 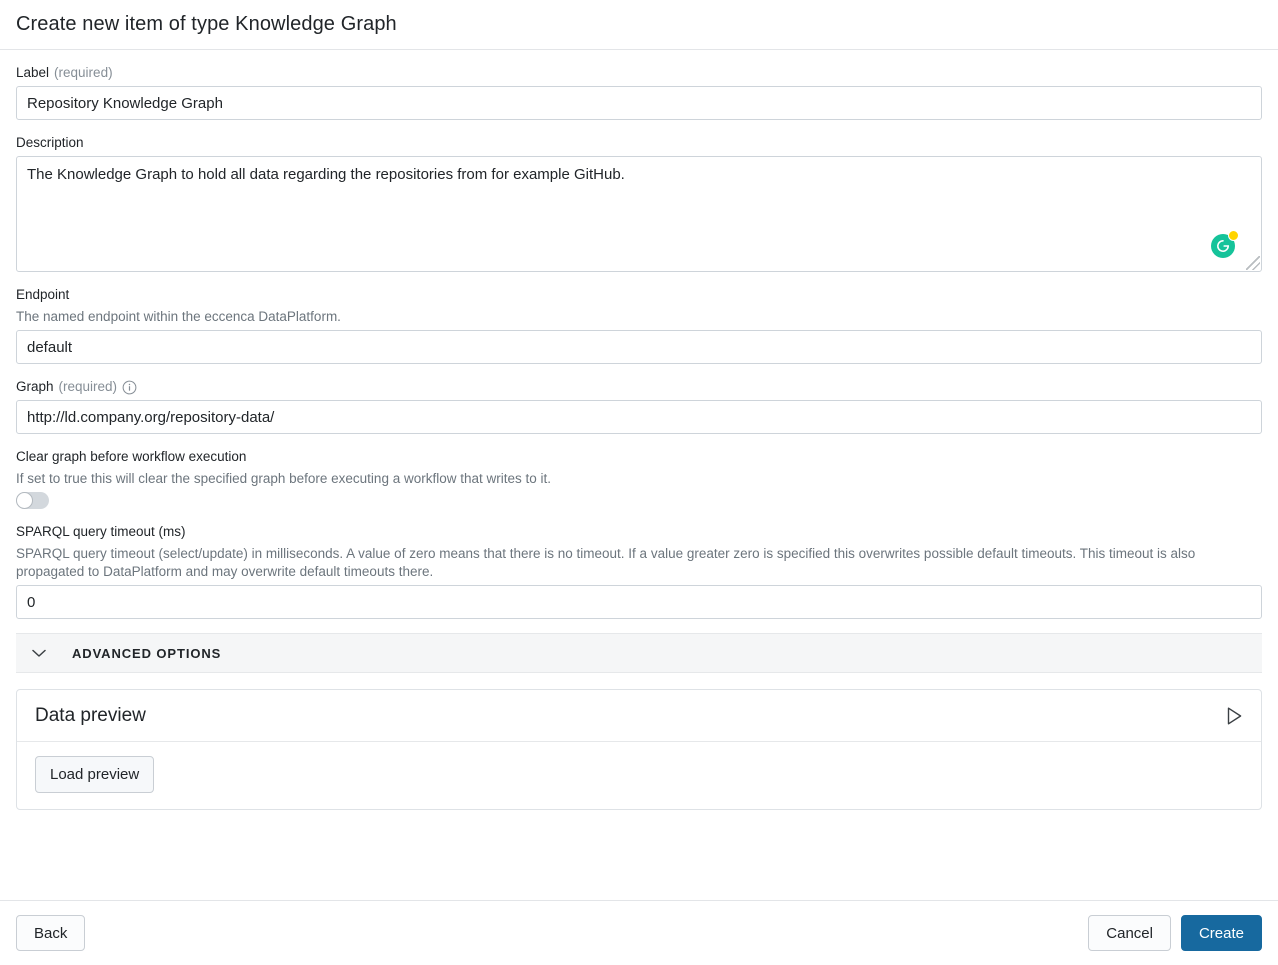 I want to click on clear-graph-field-label: Clear graph before workflow execution, so click(x=639, y=457).